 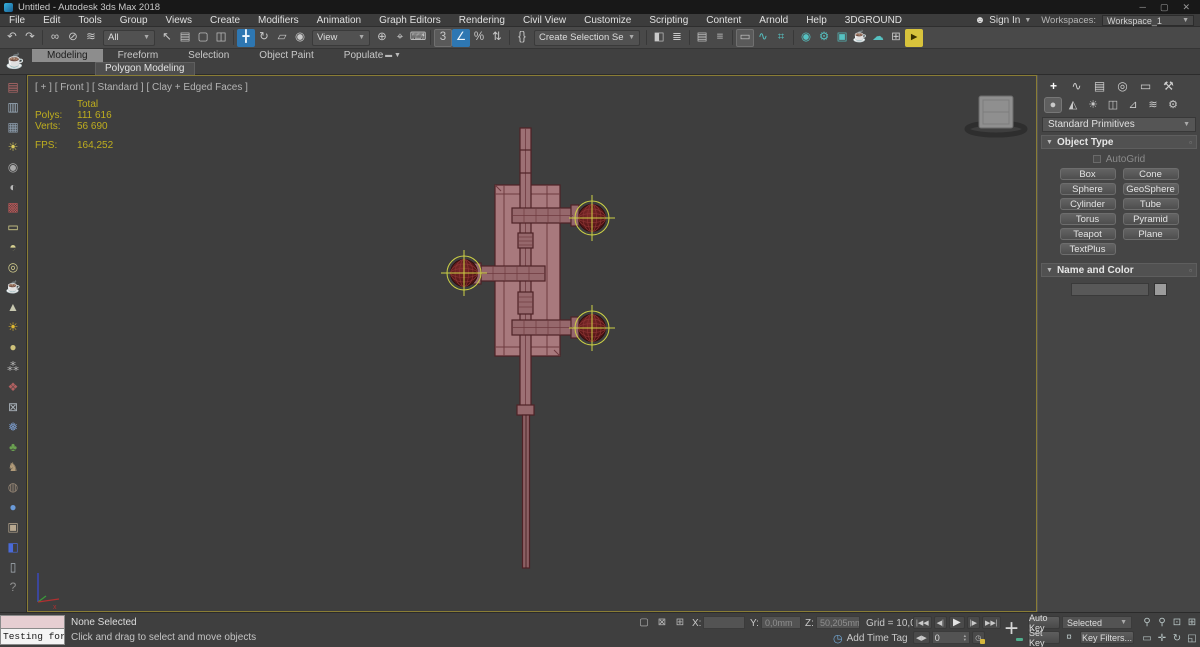 I want to click on layer-explorer-icon: ▦, so click(x=13, y=127).